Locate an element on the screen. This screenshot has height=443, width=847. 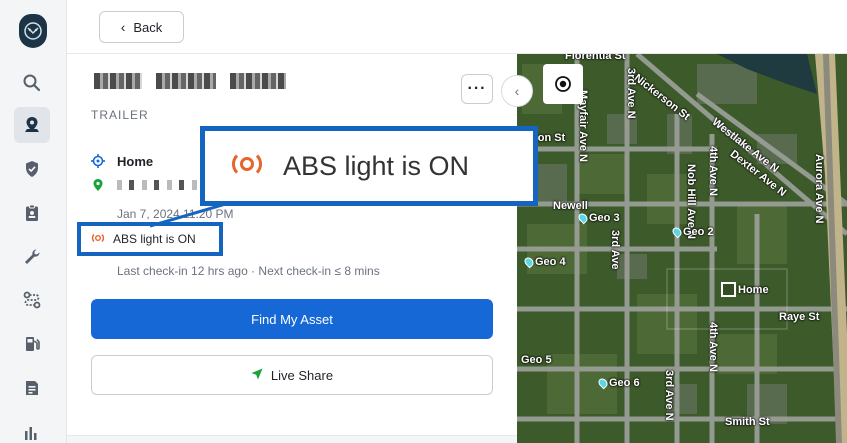
target-icon is located at coordinates (563, 84).